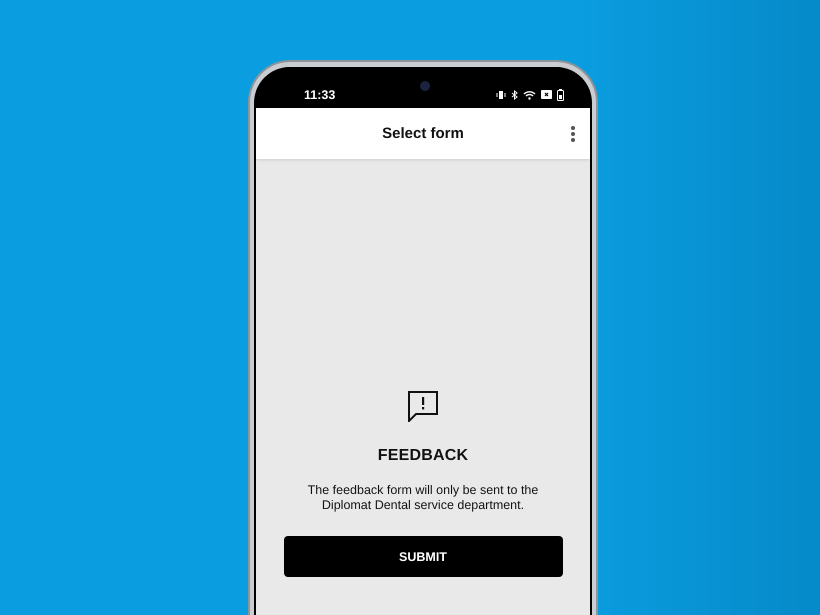 The image size is (820, 615). Describe the element at coordinates (320, 95) in the screenshot. I see `status-time: 11:33` at that location.